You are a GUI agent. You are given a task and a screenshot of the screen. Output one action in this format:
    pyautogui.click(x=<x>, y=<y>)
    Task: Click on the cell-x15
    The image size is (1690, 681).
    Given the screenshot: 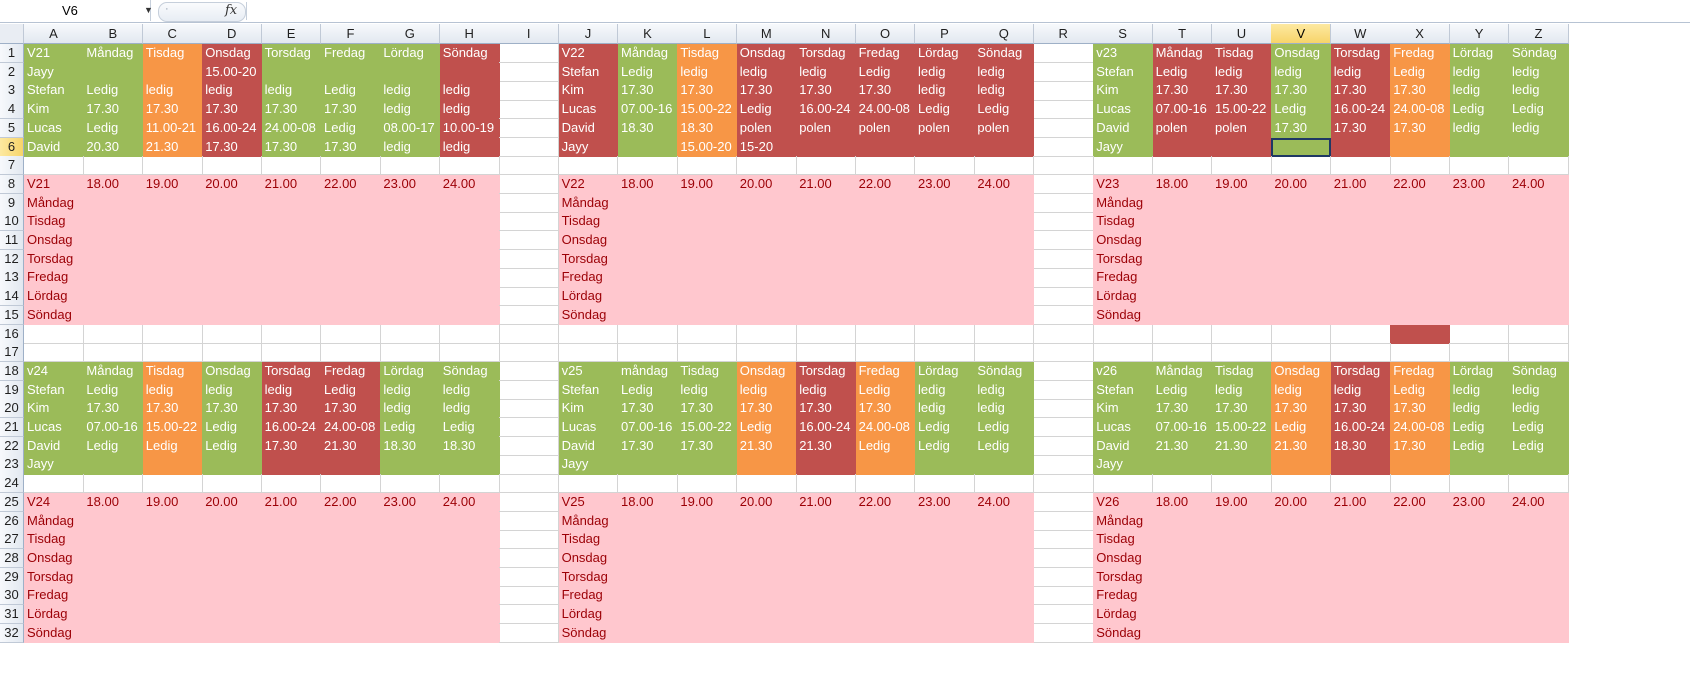 What is the action you would take?
    pyautogui.click(x=1420, y=315)
    